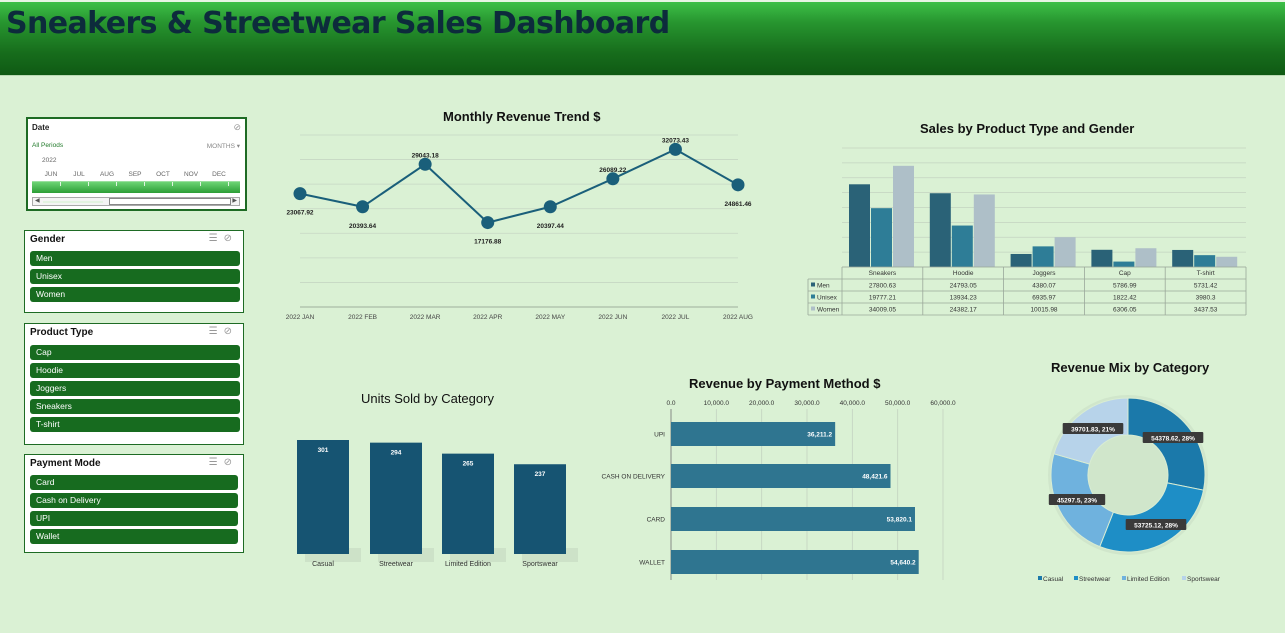 The height and width of the screenshot is (633, 1285). I want to click on tick-label: 2022 AUG, so click(738, 317).